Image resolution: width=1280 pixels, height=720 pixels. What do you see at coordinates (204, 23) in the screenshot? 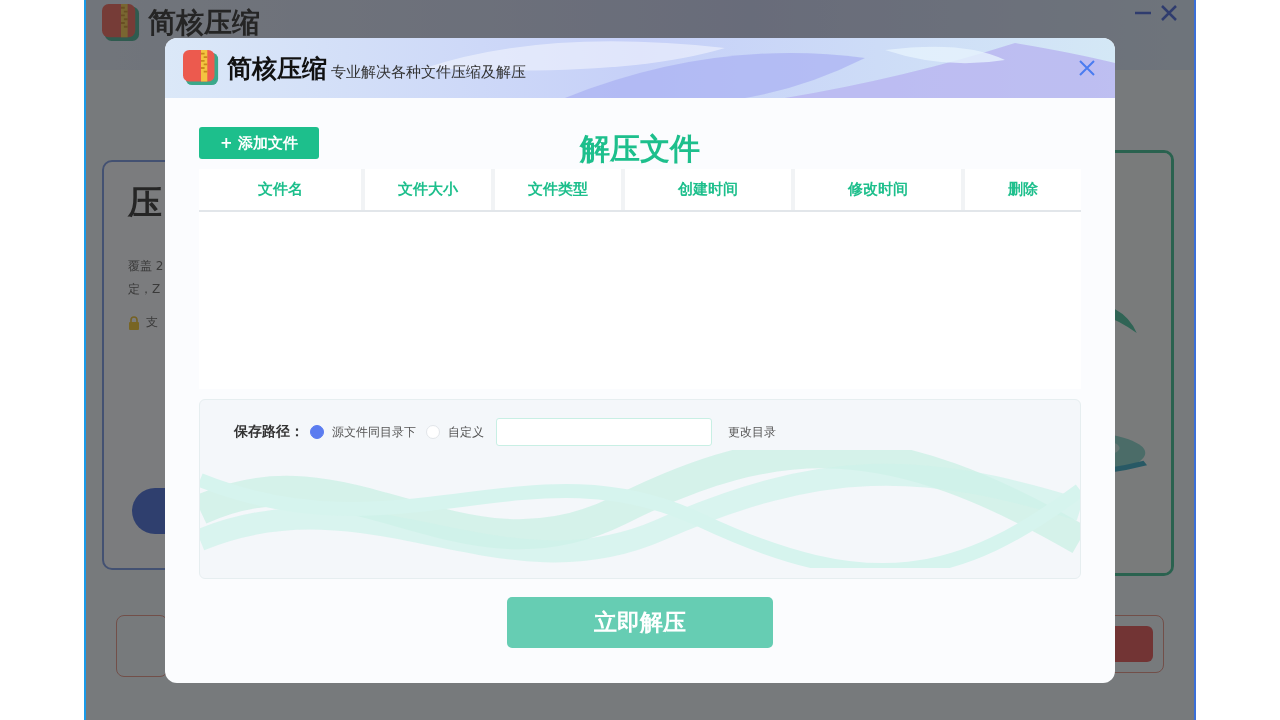
I see `app-title: 简核压缩` at bounding box center [204, 23].